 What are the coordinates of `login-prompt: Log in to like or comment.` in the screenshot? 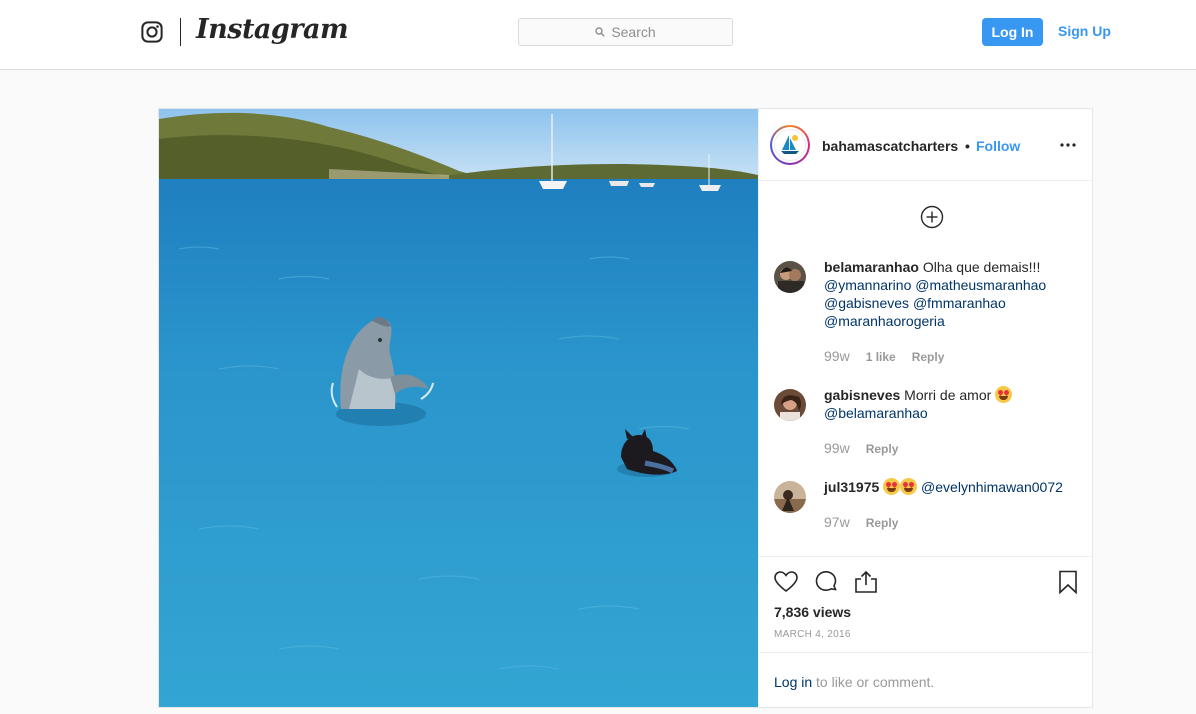 It's located at (926, 679).